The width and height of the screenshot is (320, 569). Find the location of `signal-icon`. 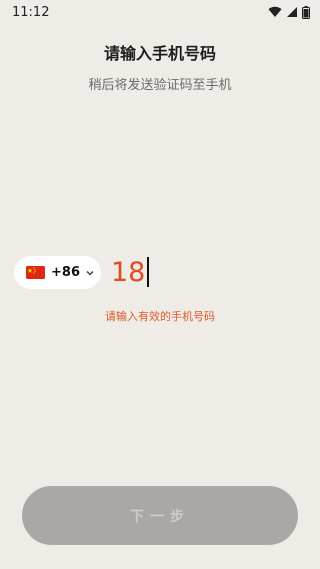

signal-icon is located at coordinates (292, 12).